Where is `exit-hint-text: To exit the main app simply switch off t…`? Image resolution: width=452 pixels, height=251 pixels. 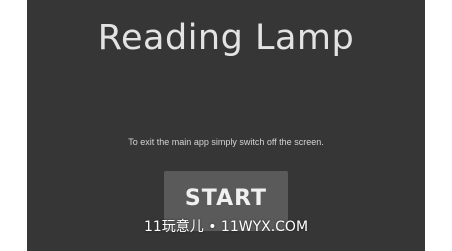 exit-hint-text: To exit the main app simply switch off t… is located at coordinates (226, 142).